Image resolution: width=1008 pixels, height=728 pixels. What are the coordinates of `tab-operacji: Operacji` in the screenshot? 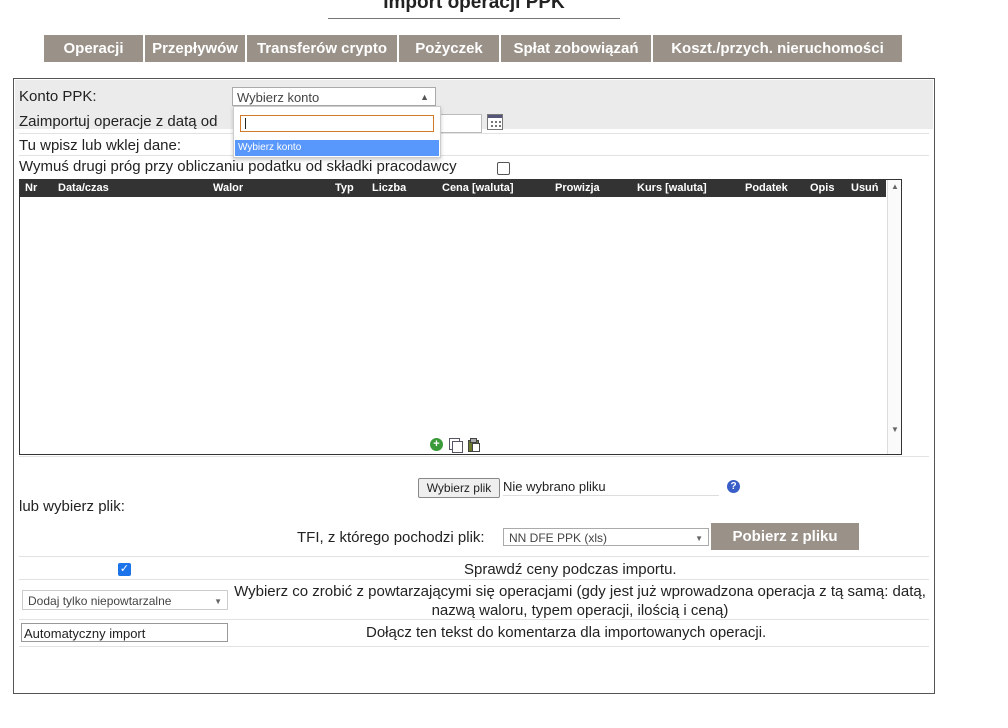 It's located at (93, 48).